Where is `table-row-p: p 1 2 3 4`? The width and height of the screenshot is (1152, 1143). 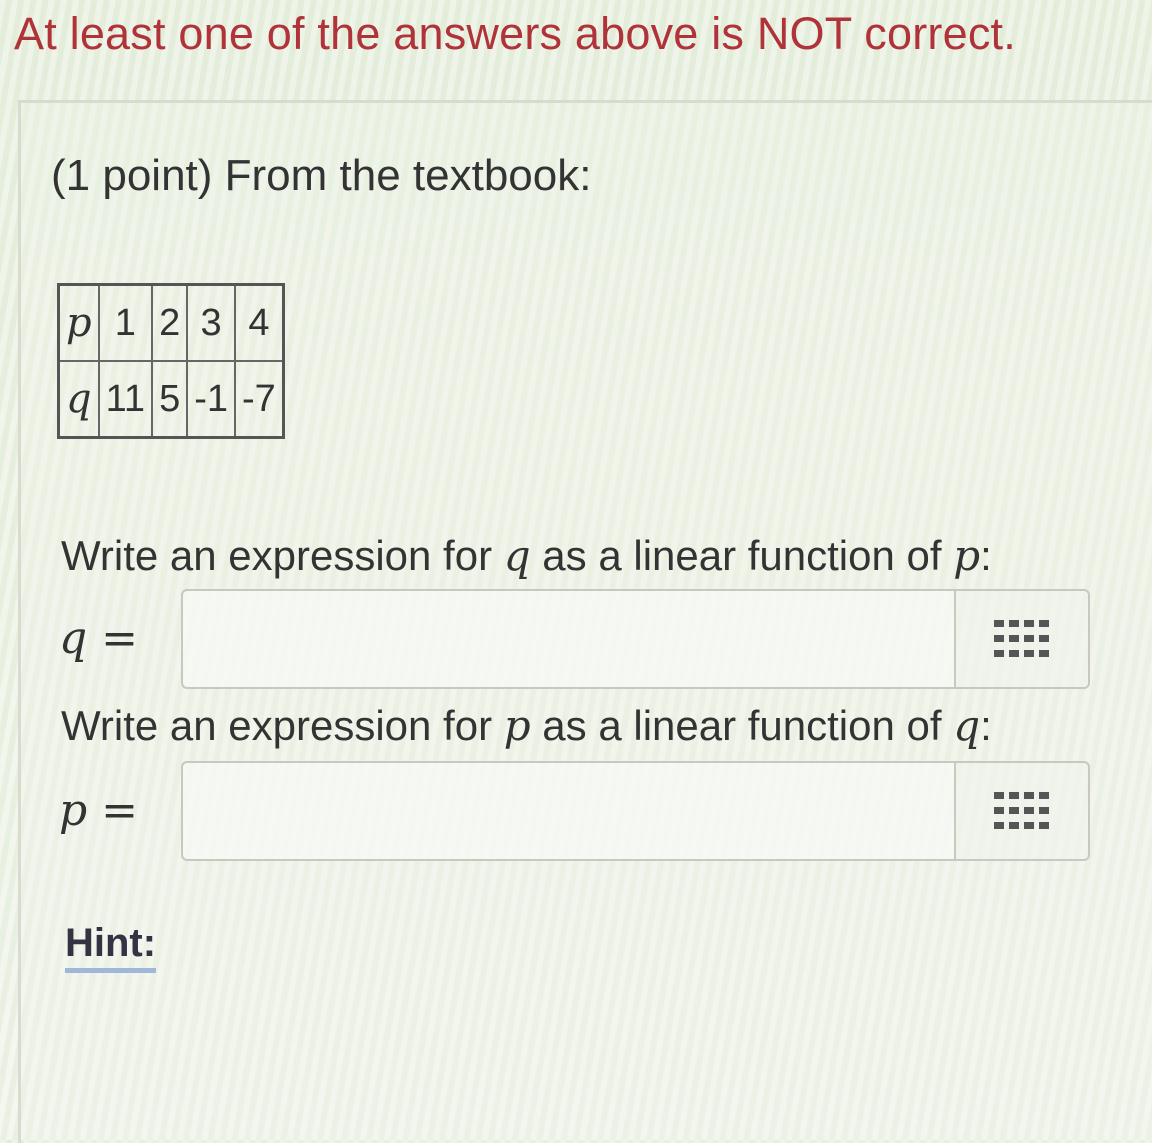
table-row-p: p 1 2 3 4 is located at coordinates (171, 322).